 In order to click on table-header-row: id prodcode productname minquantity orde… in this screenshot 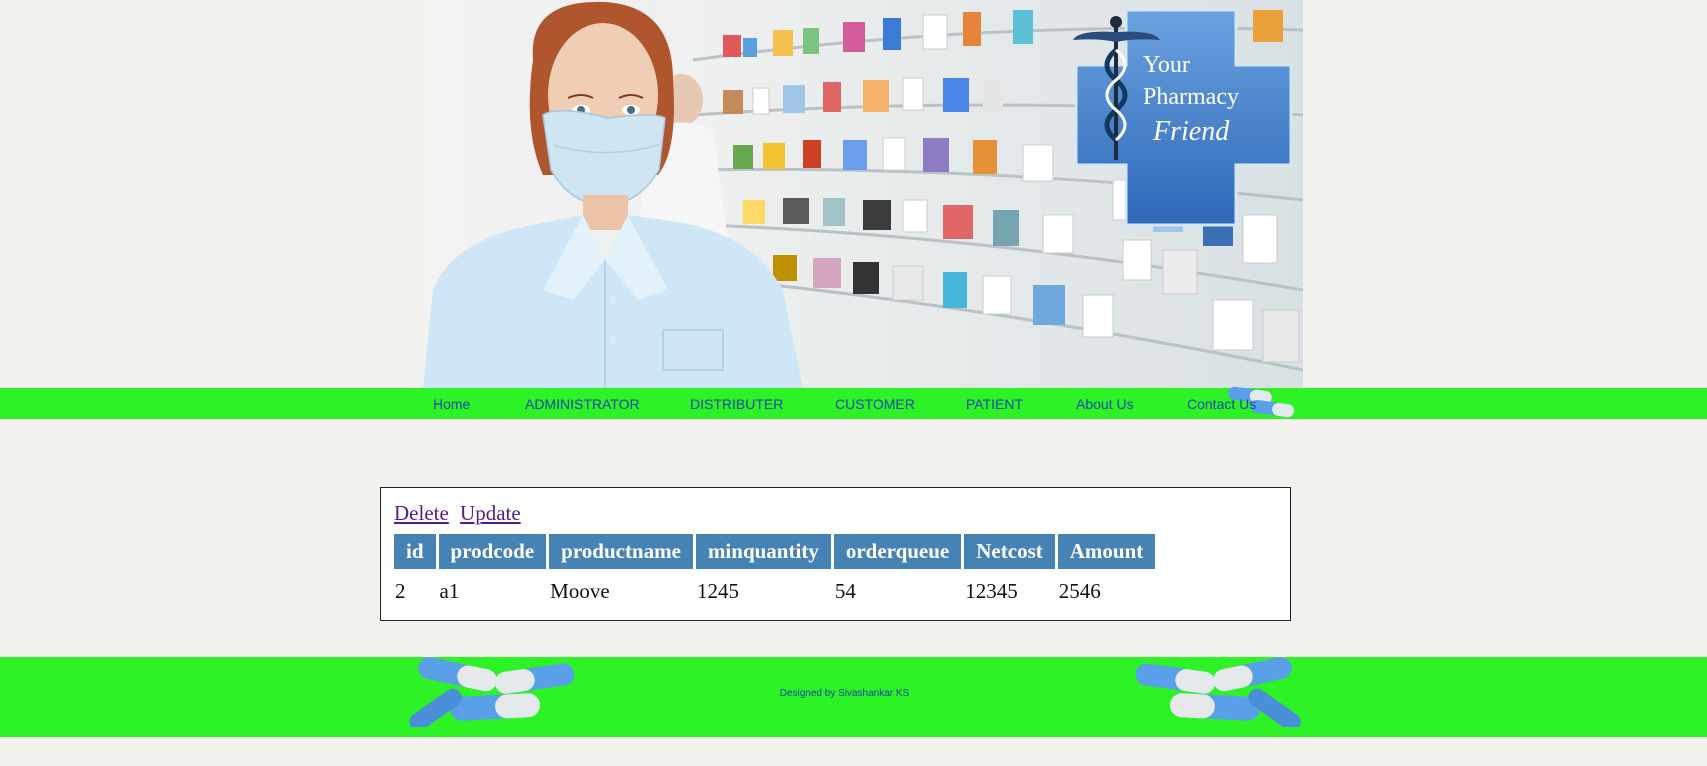, I will do `click(775, 551)`.